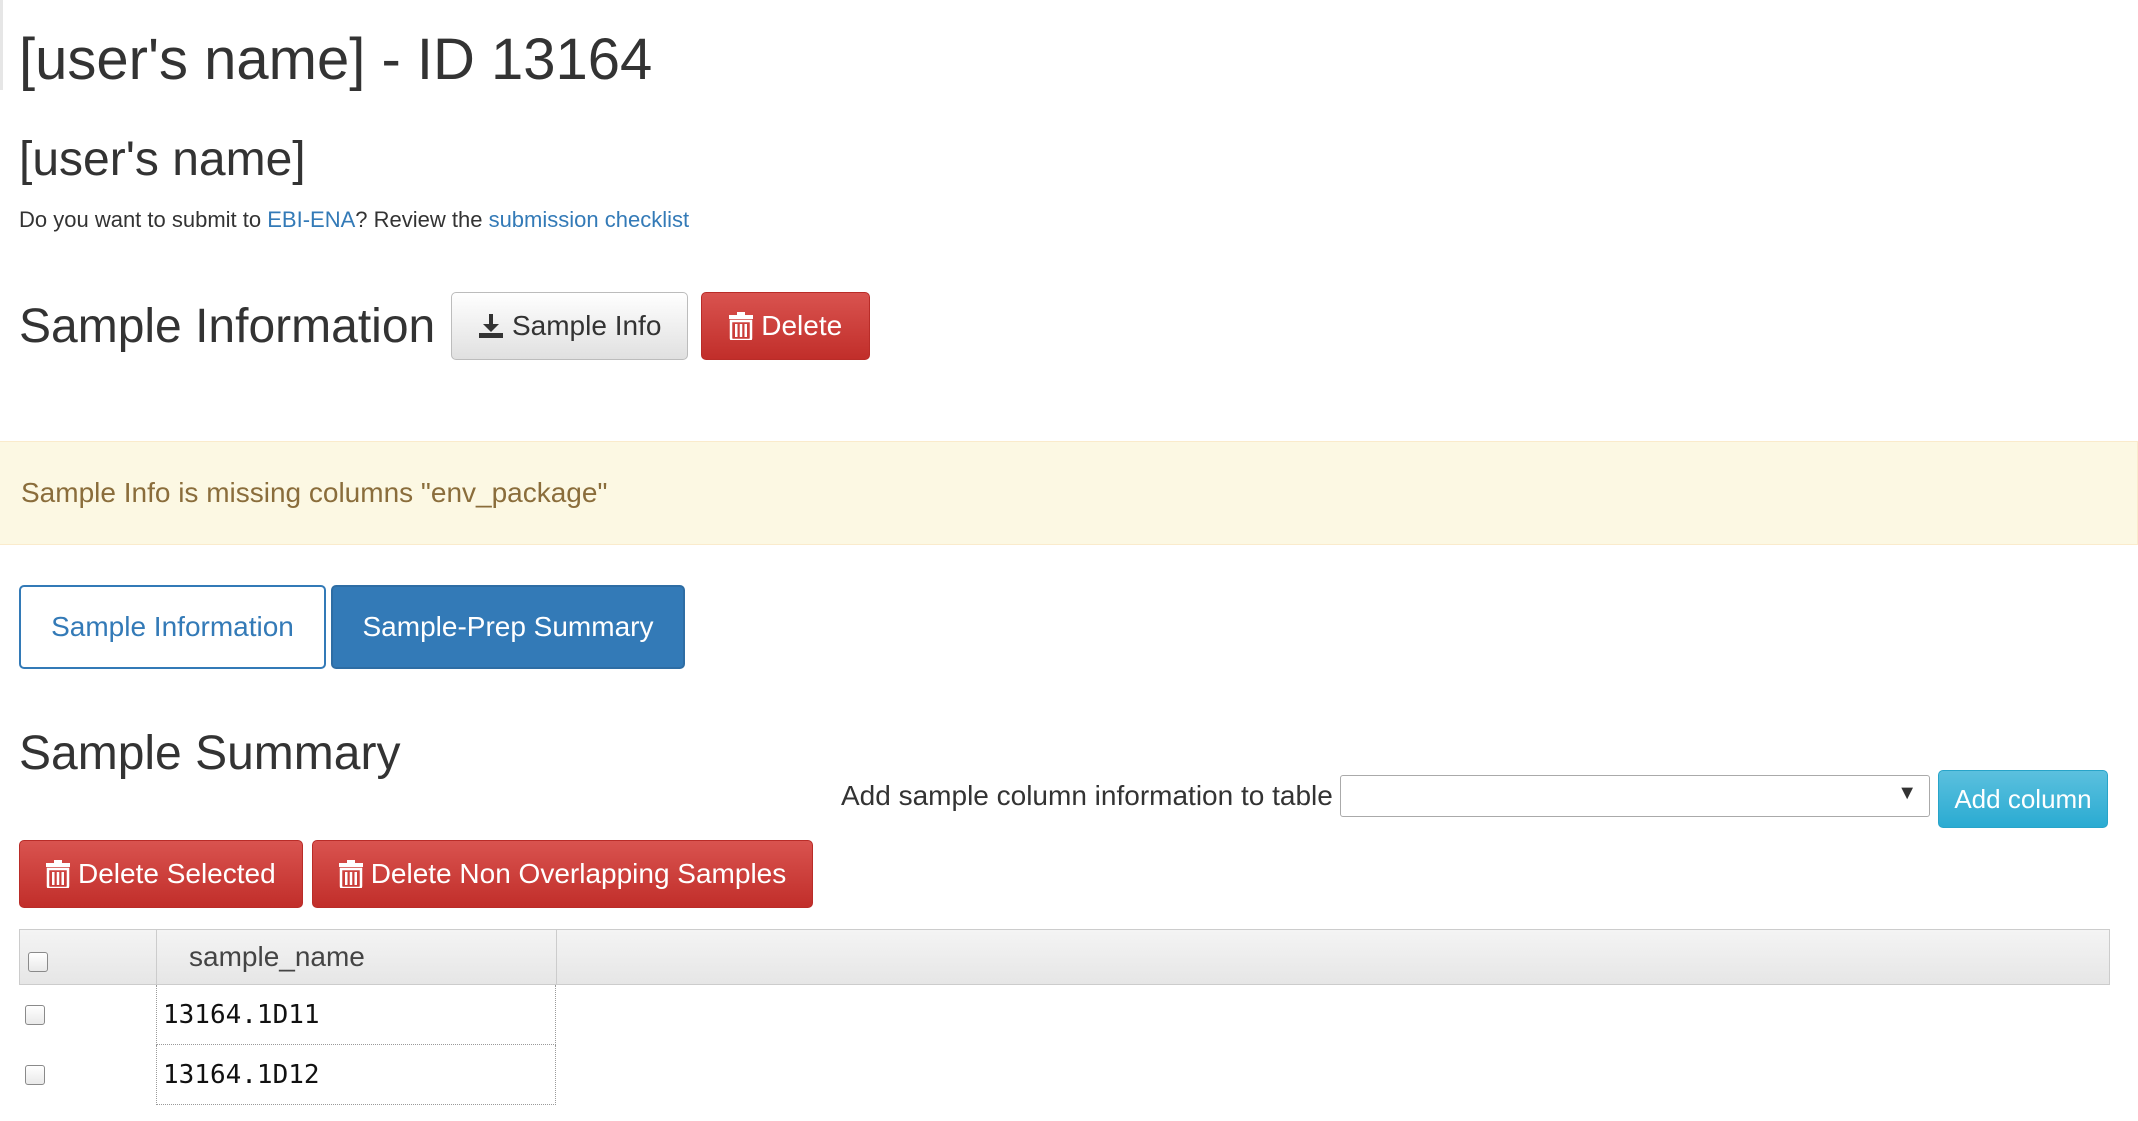 The height and width of the screenshot is (1121, 2138). Describe the element at coordinates (422, 219) in the screenshot. I see `submission-middle: ? Review the` at that location.